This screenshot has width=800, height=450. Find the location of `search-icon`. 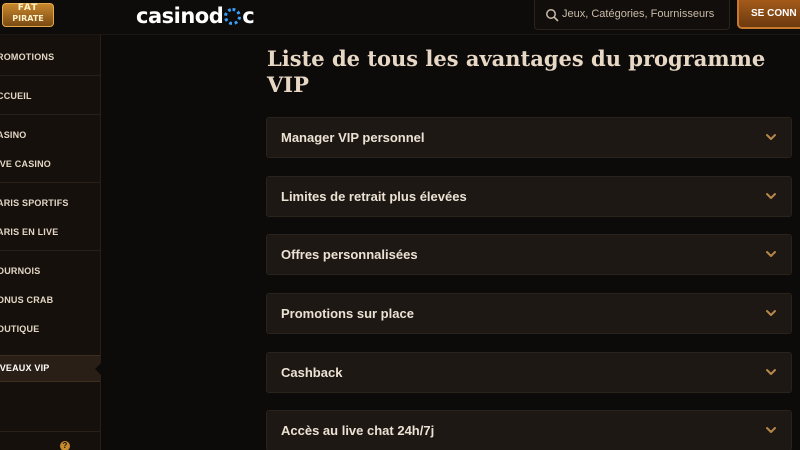

search-icon is located at coordinates (552, 15).